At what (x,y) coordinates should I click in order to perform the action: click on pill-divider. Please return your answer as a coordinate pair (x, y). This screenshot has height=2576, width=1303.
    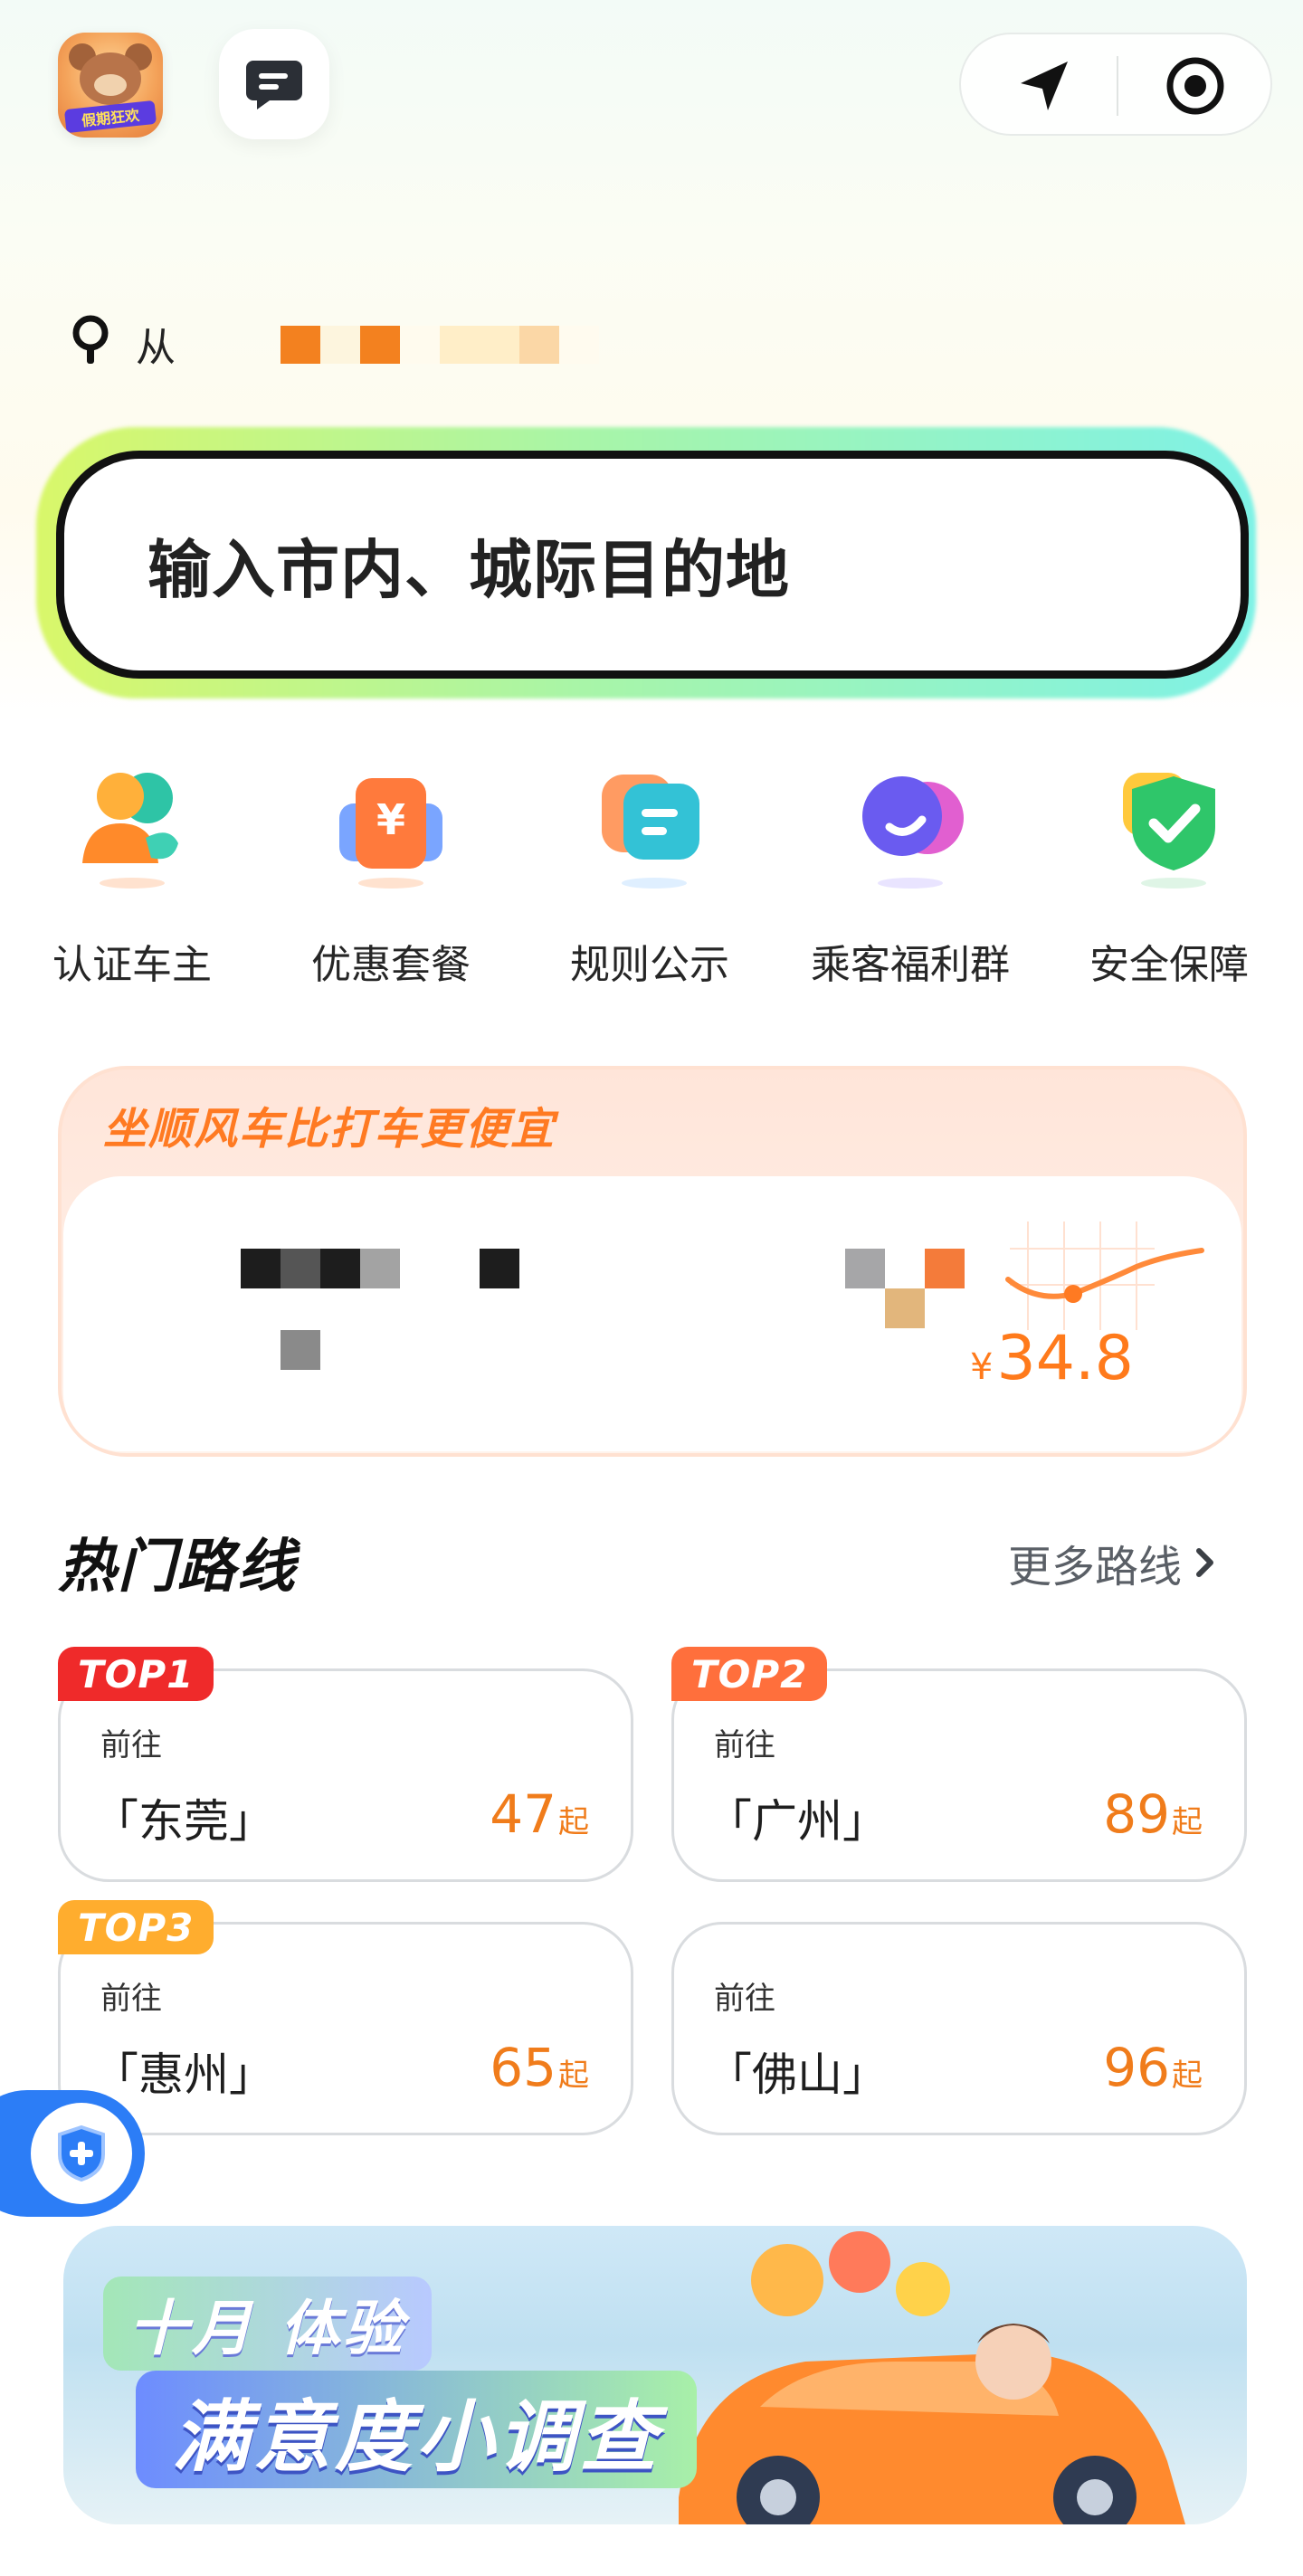
    Looking at the image, I should click on (1117, 86).